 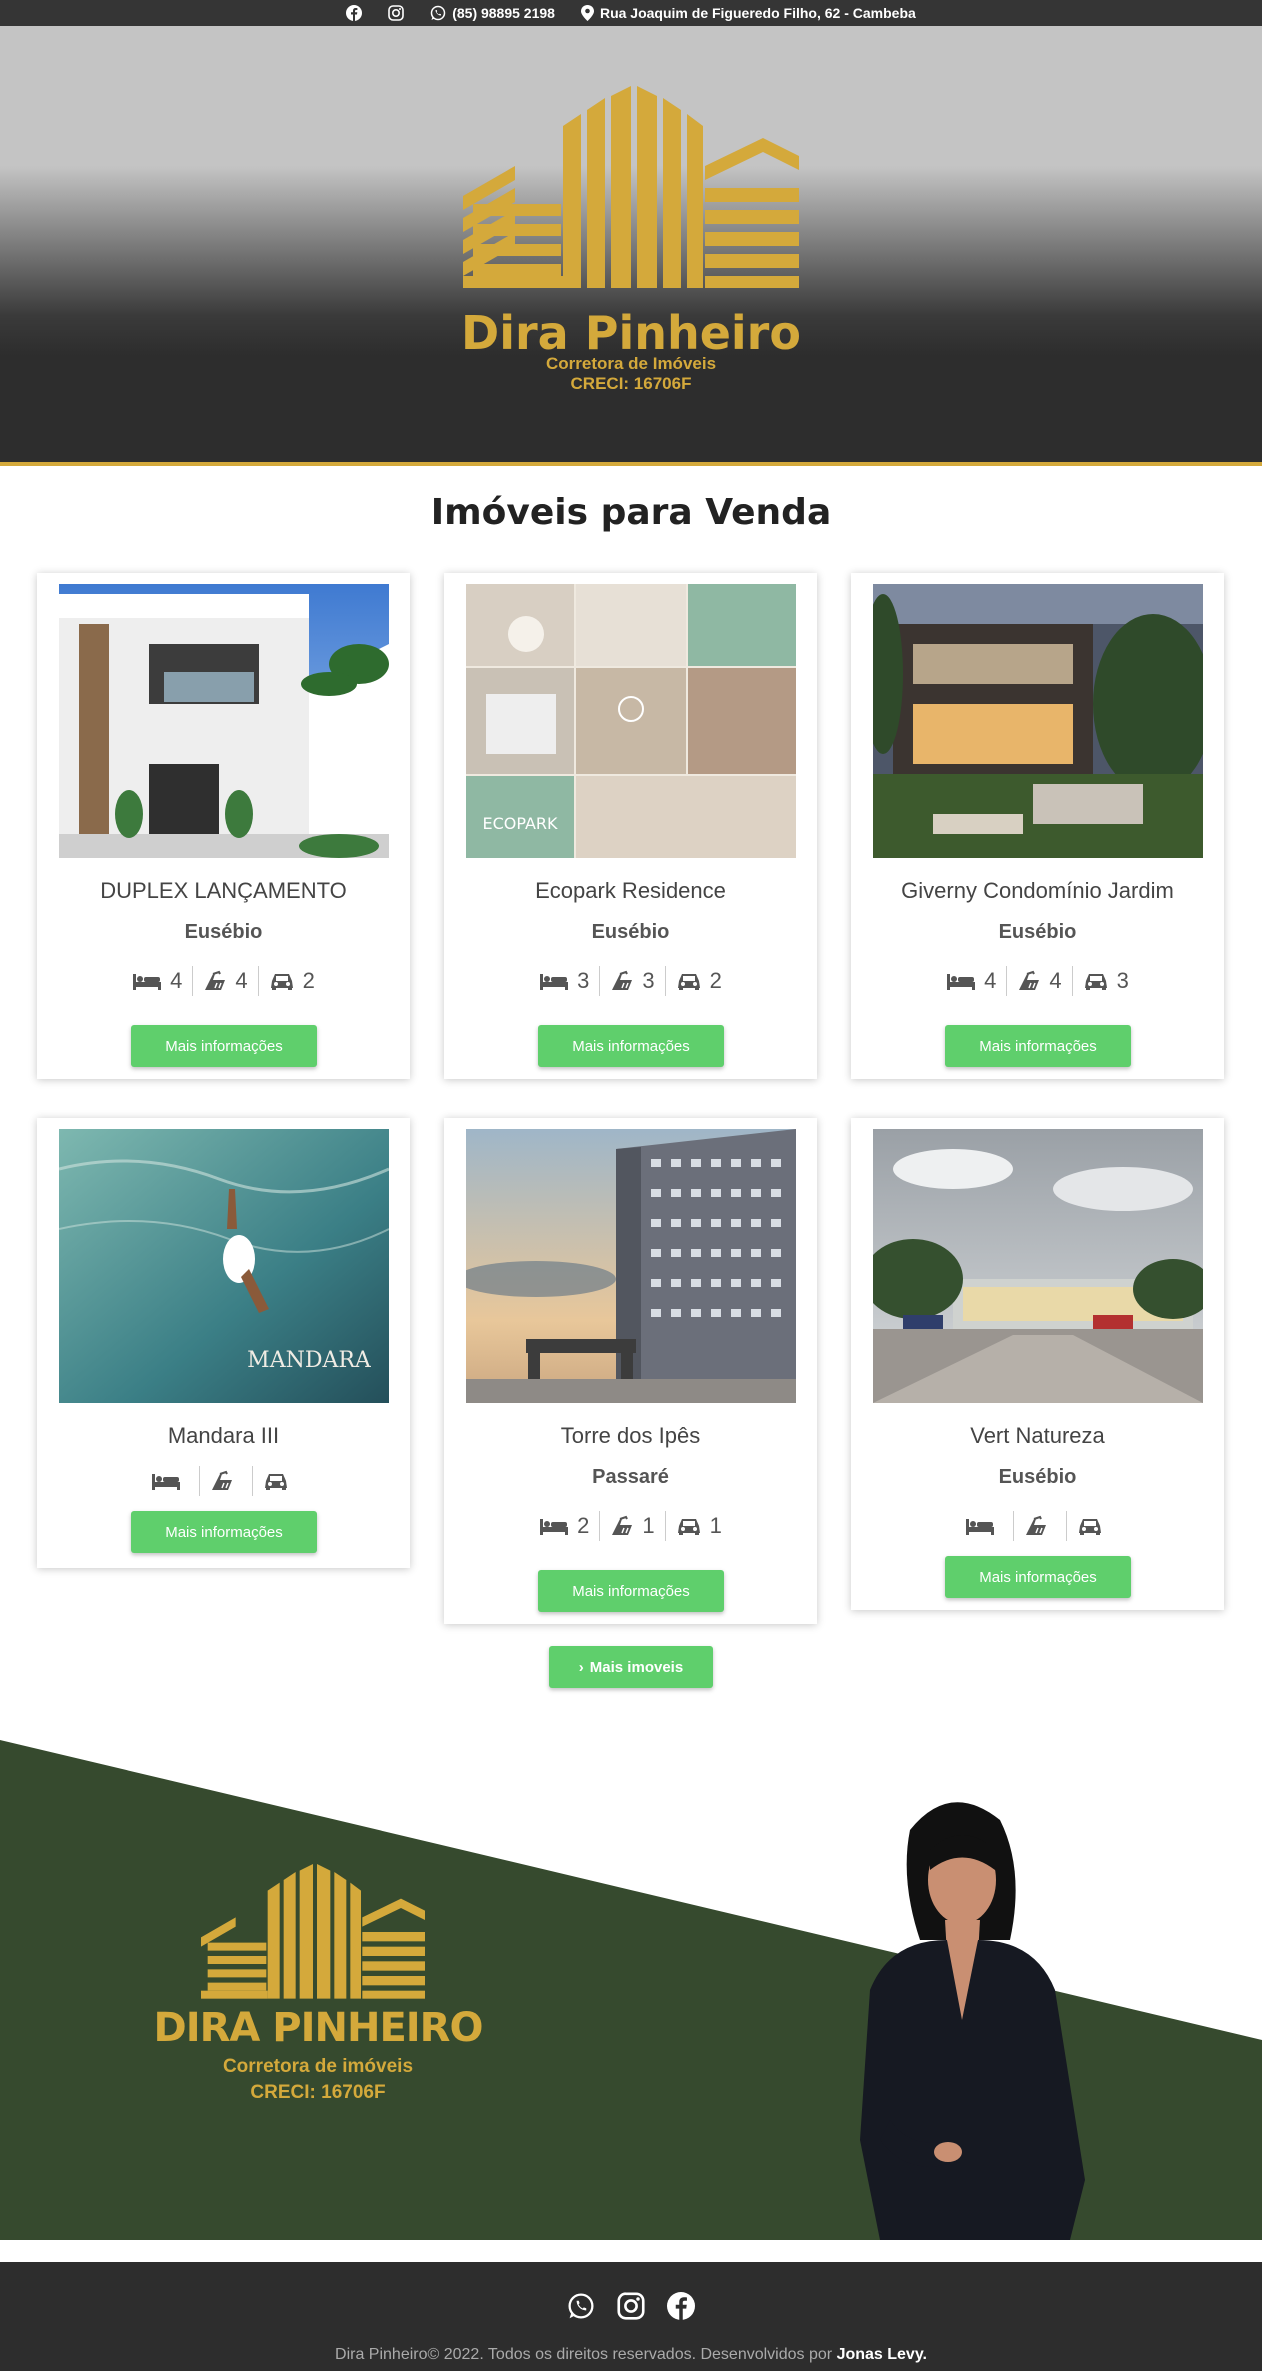 What do you see at coordinates (631, 721) in the screenshot?
I see `listing-photo: ECOPARK` at bounding box center [631, 721].